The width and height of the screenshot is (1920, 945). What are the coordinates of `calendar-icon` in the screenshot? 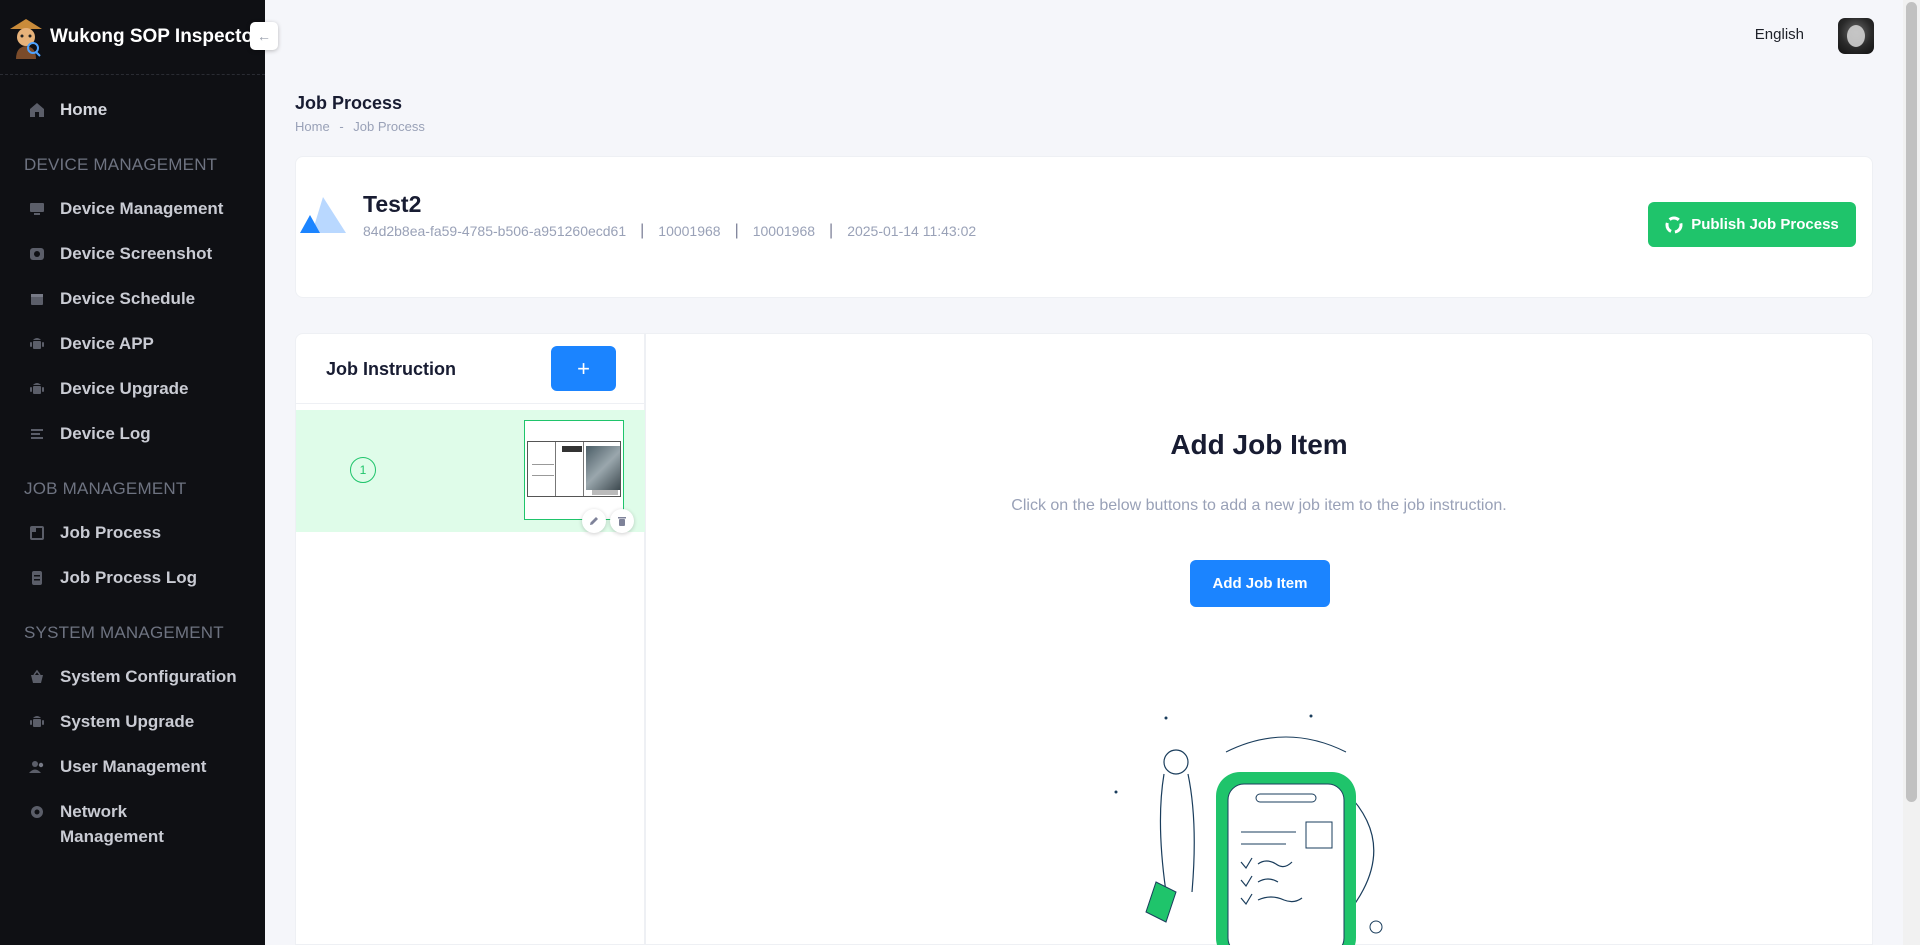 It's located at (37, 299).